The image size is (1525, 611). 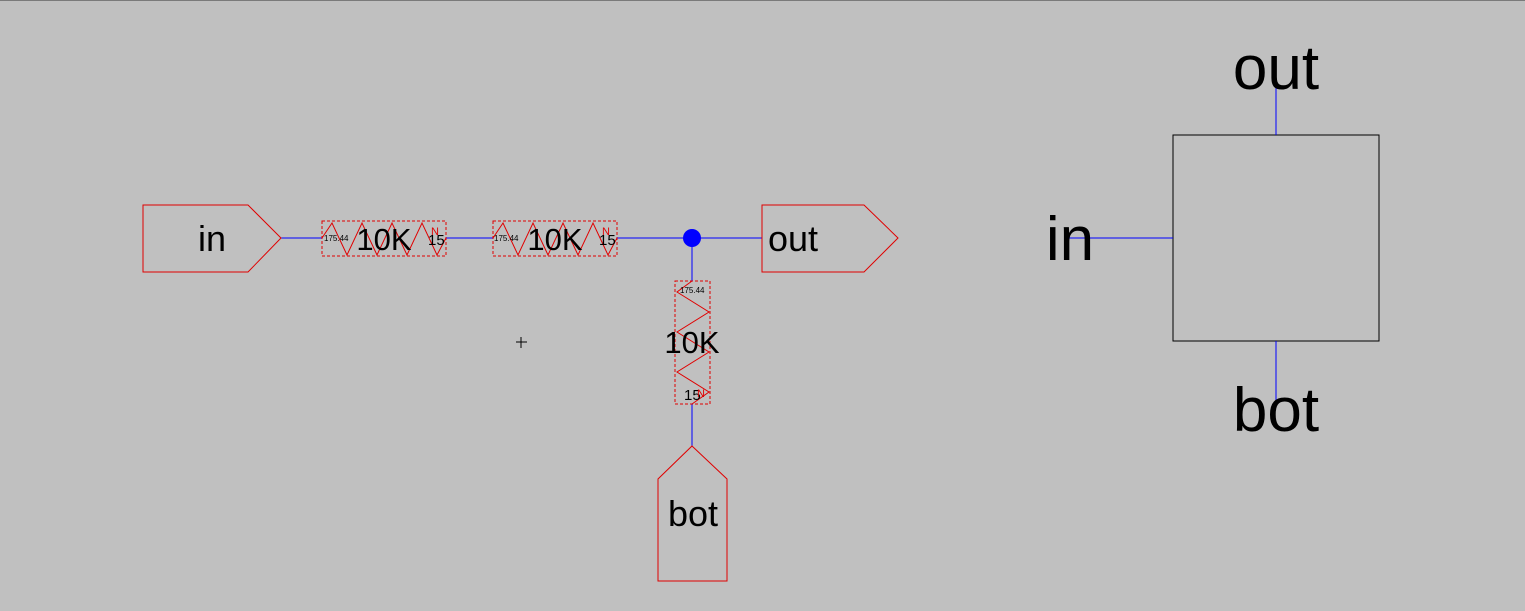 I want to click on resistor-r2: 175.44 10K N 15, so click(x=555, y=238).